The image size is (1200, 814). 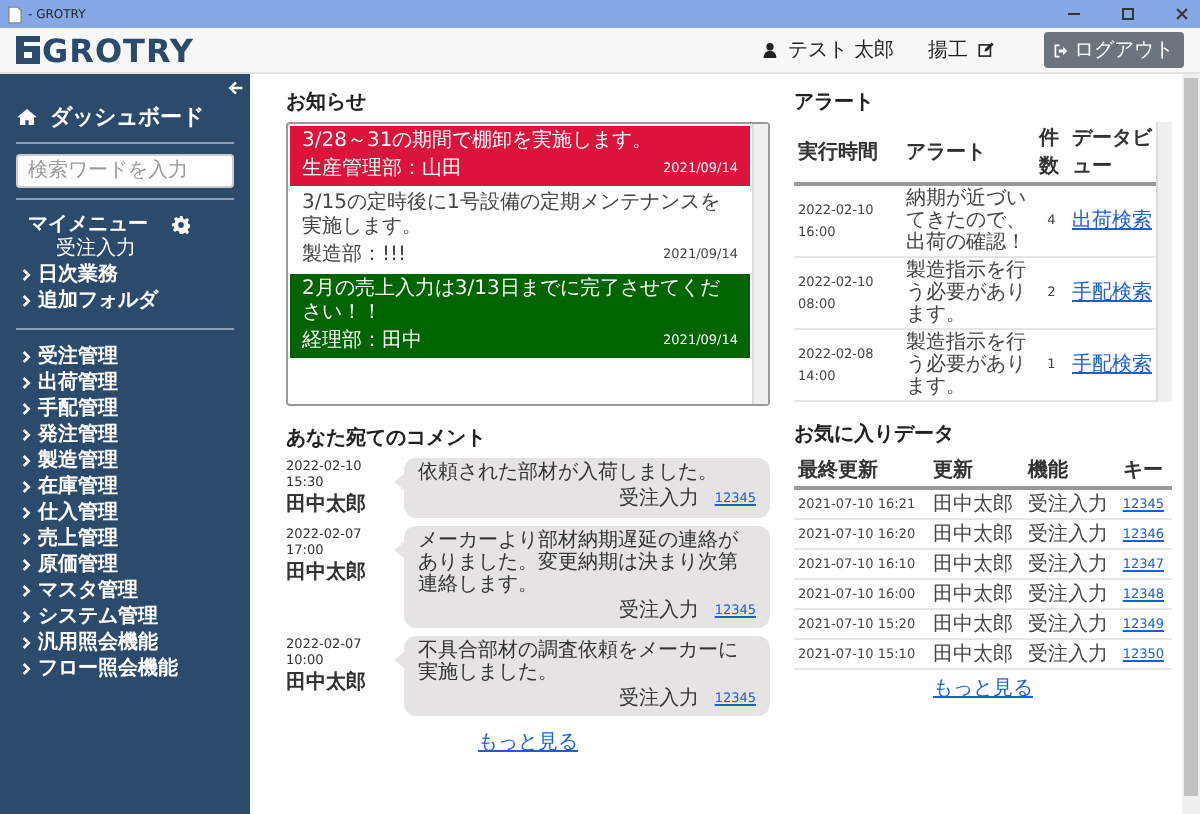 I want to click on column-header: 機能, so click(x=1071, y=471).